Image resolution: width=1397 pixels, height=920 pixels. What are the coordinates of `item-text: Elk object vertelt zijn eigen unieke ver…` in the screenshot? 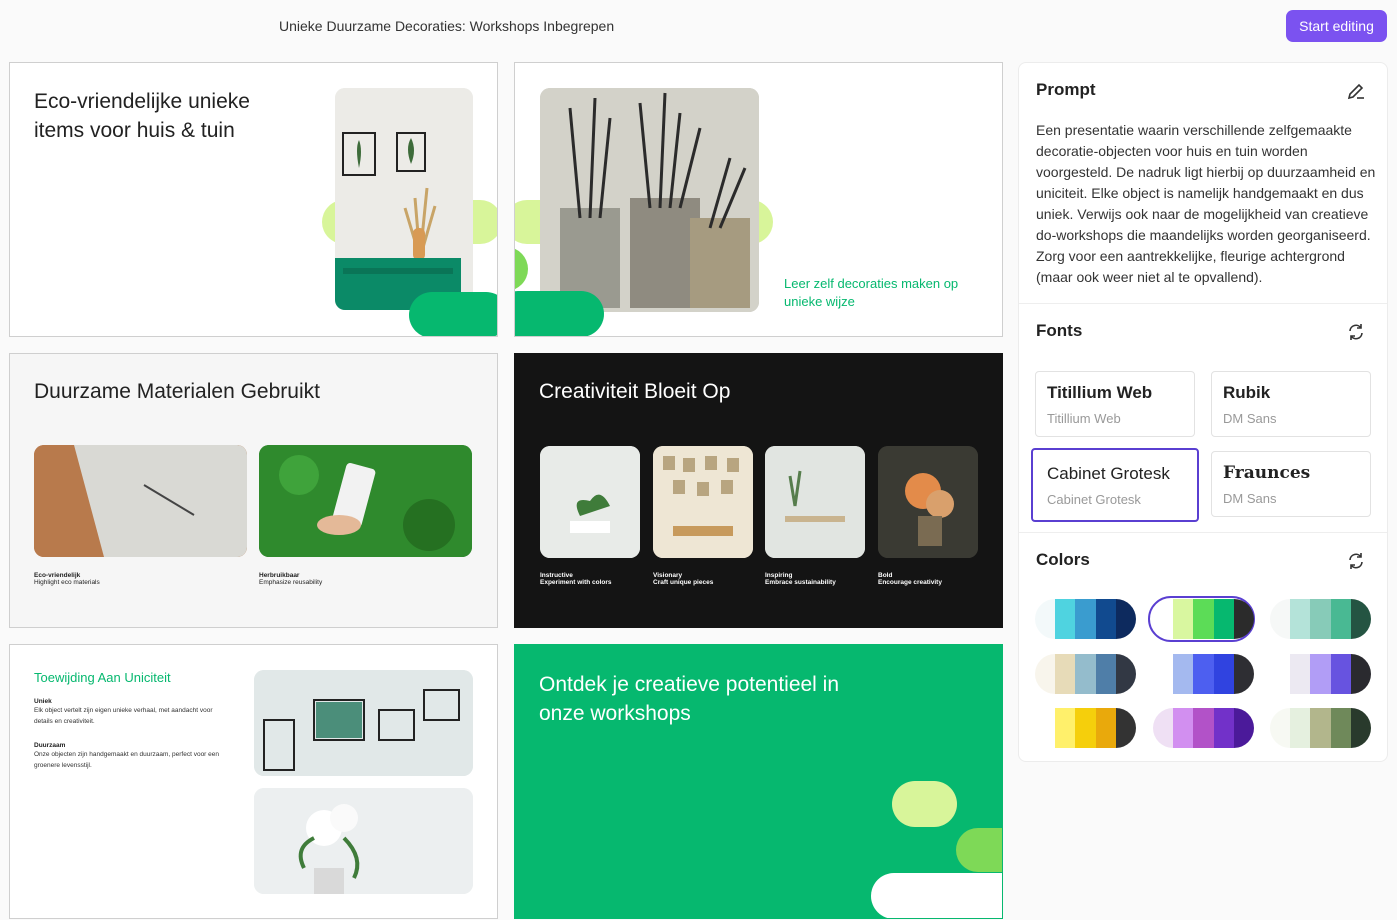 It's located at (123, 716).